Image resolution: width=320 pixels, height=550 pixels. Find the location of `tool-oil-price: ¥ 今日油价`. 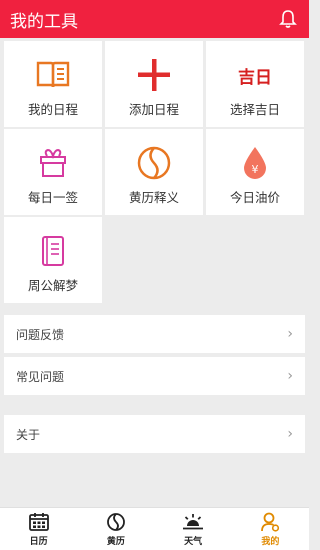

tool-oil-price: ¥ 今日油价 is located at coordinates (255, 172).